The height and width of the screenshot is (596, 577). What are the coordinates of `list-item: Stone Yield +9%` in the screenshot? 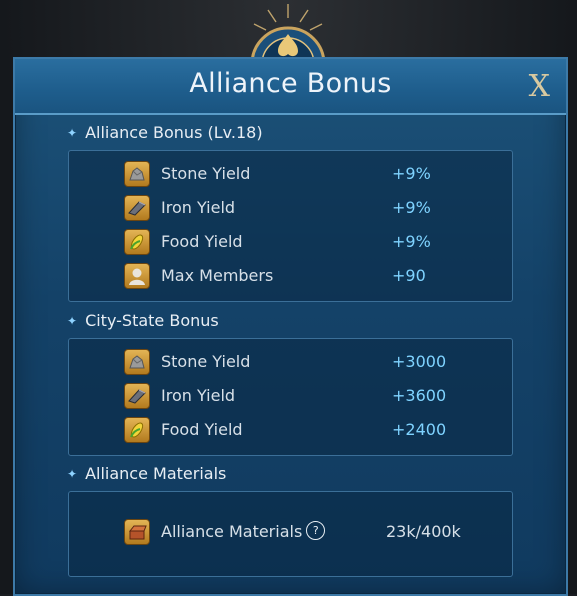 It's located at (318, 175).